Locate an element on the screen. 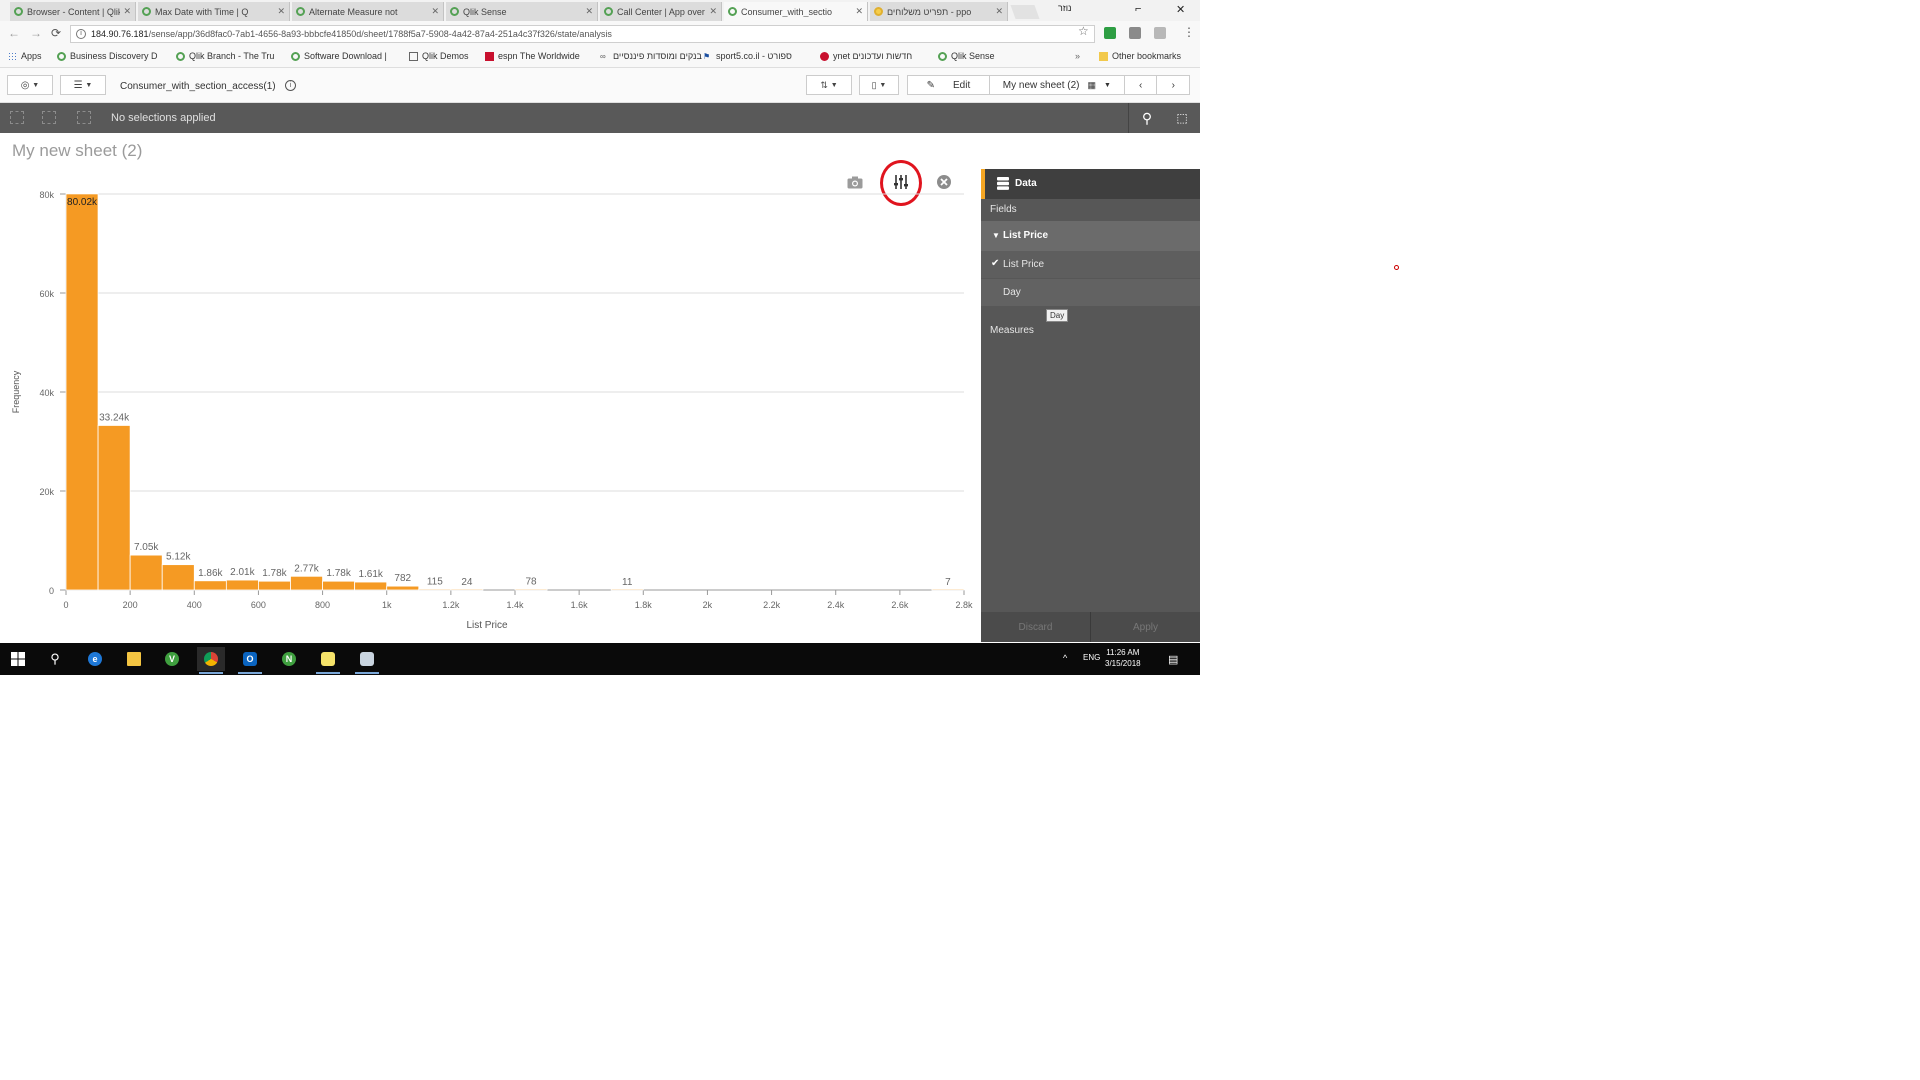  next-sheet-button: › is located at coordinates (1173, 85).